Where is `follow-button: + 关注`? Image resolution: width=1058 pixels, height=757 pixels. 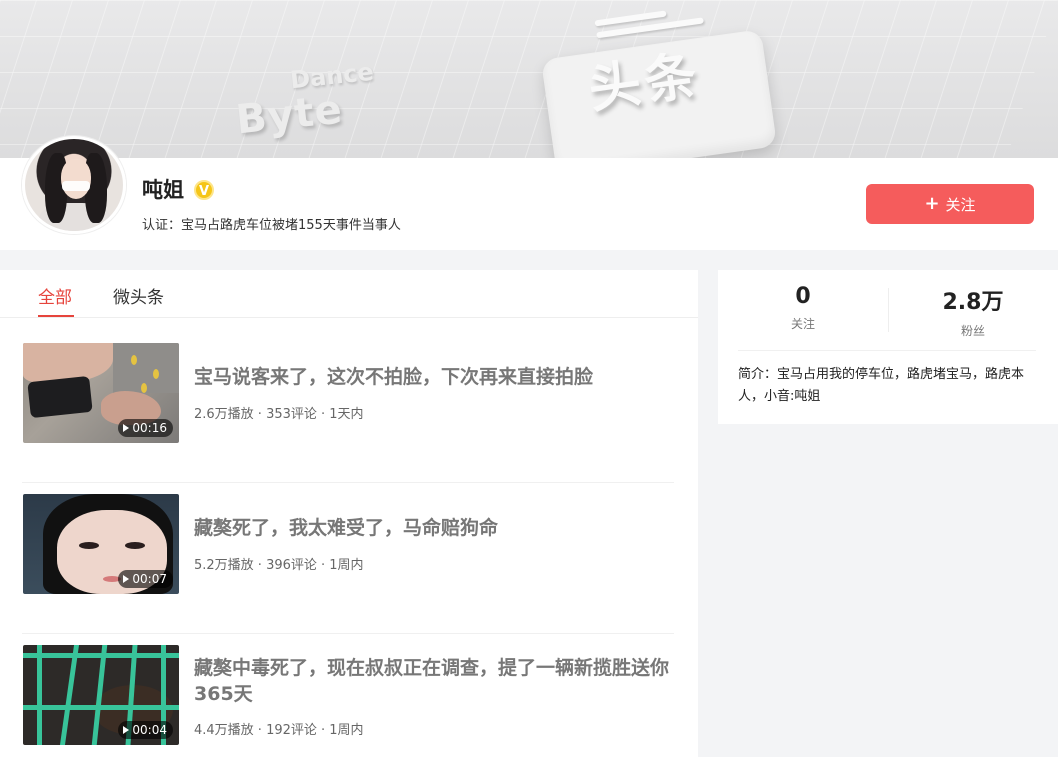
follow-button: + 关注 is located at coordinates (950, 204).